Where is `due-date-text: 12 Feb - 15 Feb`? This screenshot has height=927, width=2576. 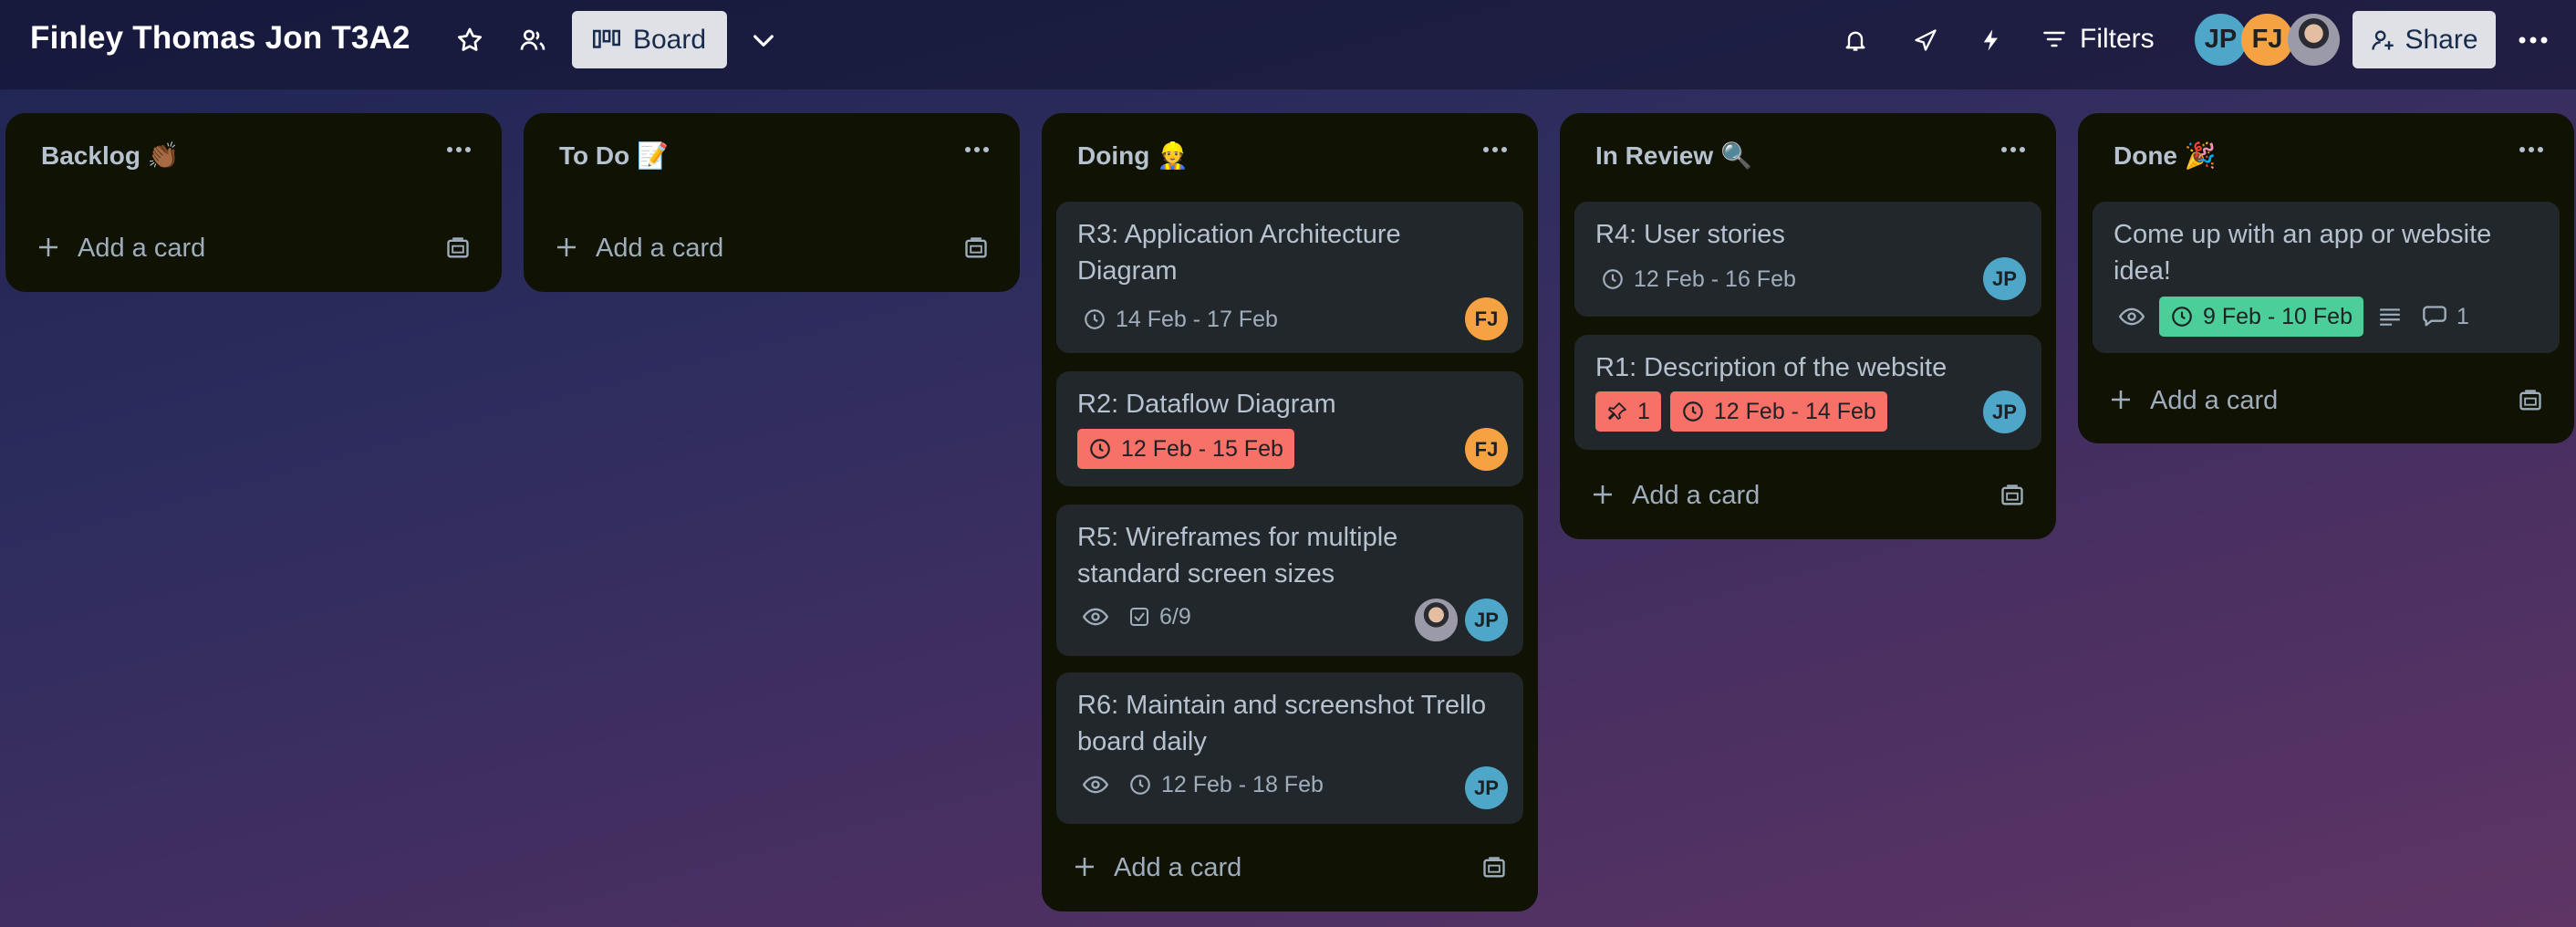 due-date-text: 12 Feb - 15 Feb is located at coordinates (1202, 448).